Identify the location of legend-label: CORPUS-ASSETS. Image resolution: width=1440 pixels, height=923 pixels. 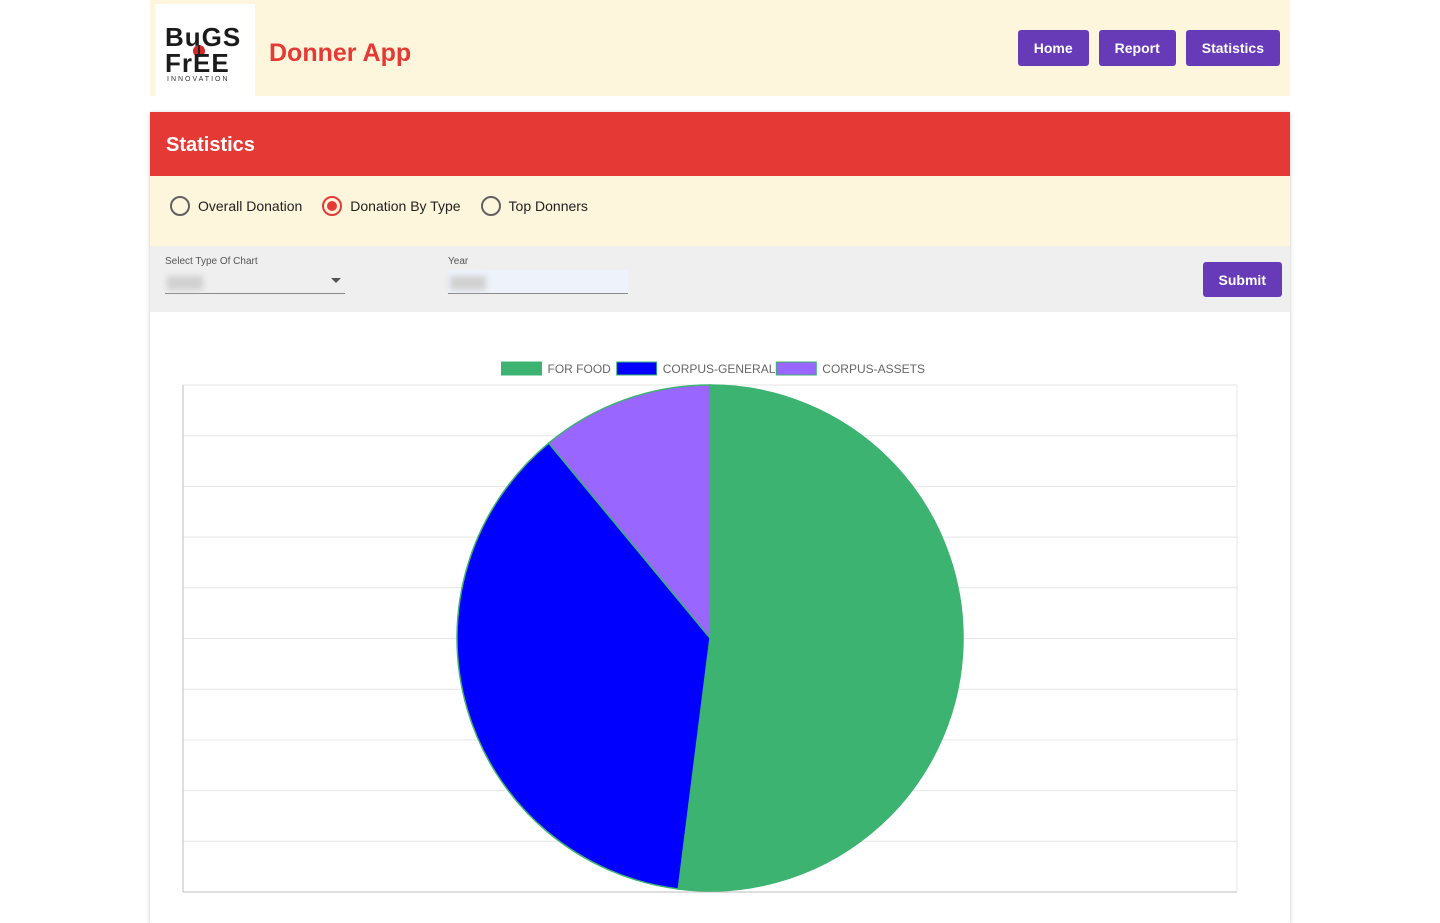
(873, 369).